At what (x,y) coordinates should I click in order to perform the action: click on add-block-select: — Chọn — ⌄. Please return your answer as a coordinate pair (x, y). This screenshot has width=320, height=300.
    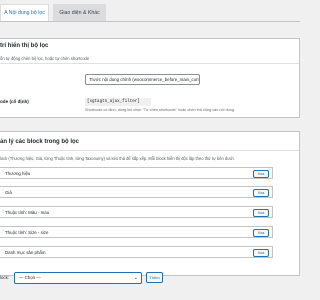
    Looking at the image, I should click on (78, 278).